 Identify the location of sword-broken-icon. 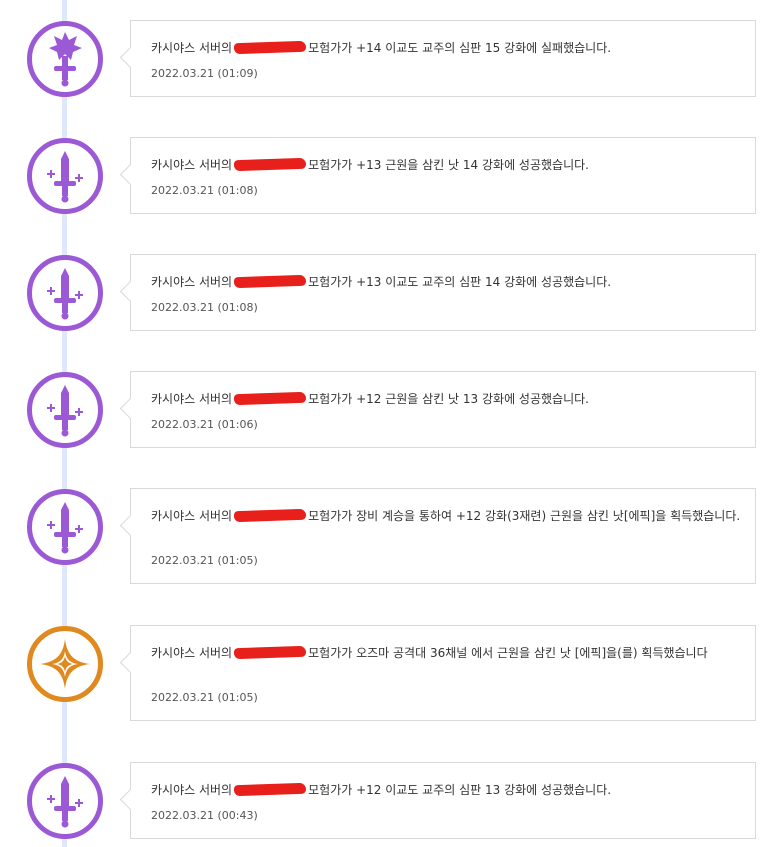
(65, 59).